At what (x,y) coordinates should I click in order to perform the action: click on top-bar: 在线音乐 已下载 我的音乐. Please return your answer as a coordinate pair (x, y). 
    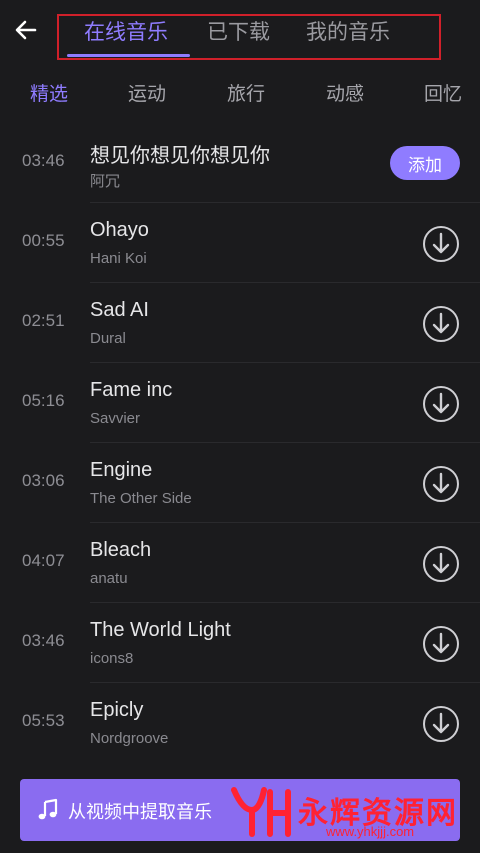
    Looking at the image, I should click on (240, 31).